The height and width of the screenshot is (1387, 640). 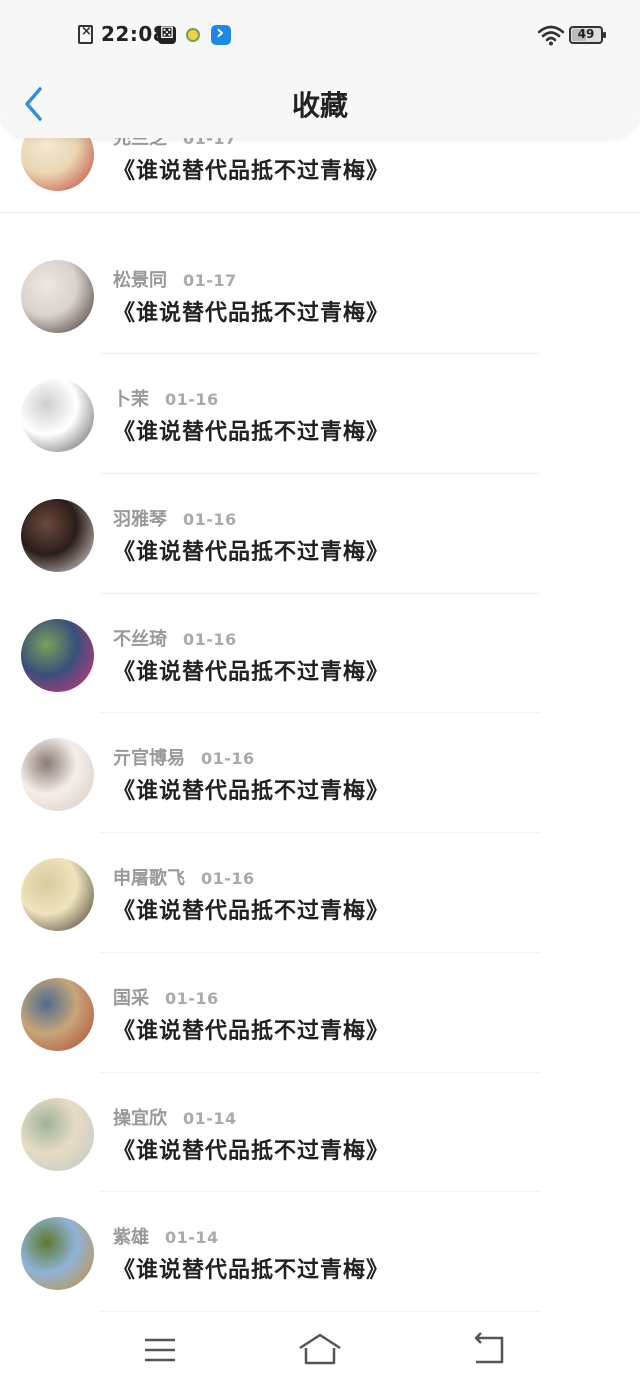 I want to click on user-name: 卜茉 01-16, so click(x=166, y=398).